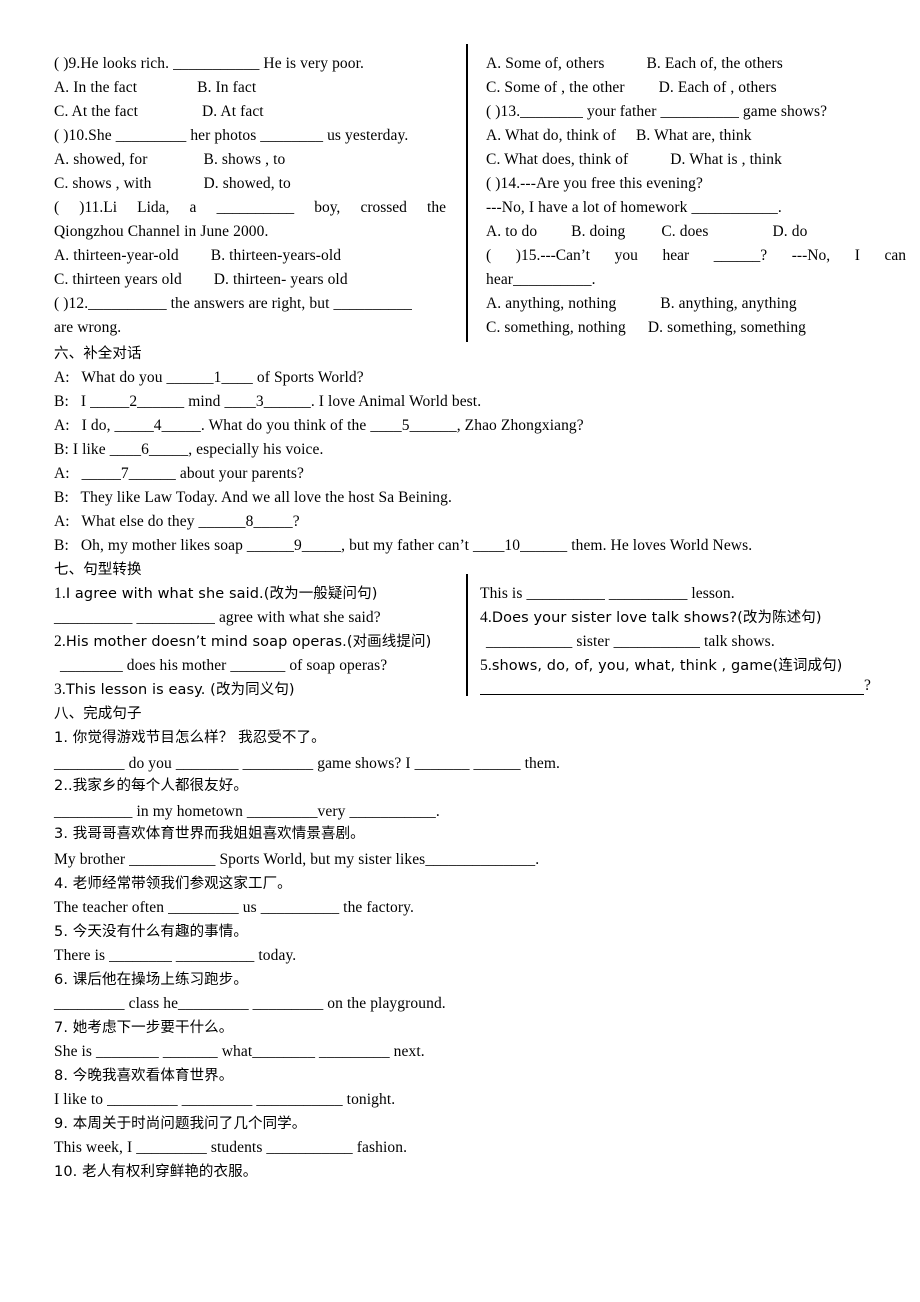 Image resolution: width=920 pixels, height=1302 pixels. What do you see at coordinates (233, 111) in the screenshot?
I see `mc-q9-option-d: D. At fact` at bounding box center [233, 111].